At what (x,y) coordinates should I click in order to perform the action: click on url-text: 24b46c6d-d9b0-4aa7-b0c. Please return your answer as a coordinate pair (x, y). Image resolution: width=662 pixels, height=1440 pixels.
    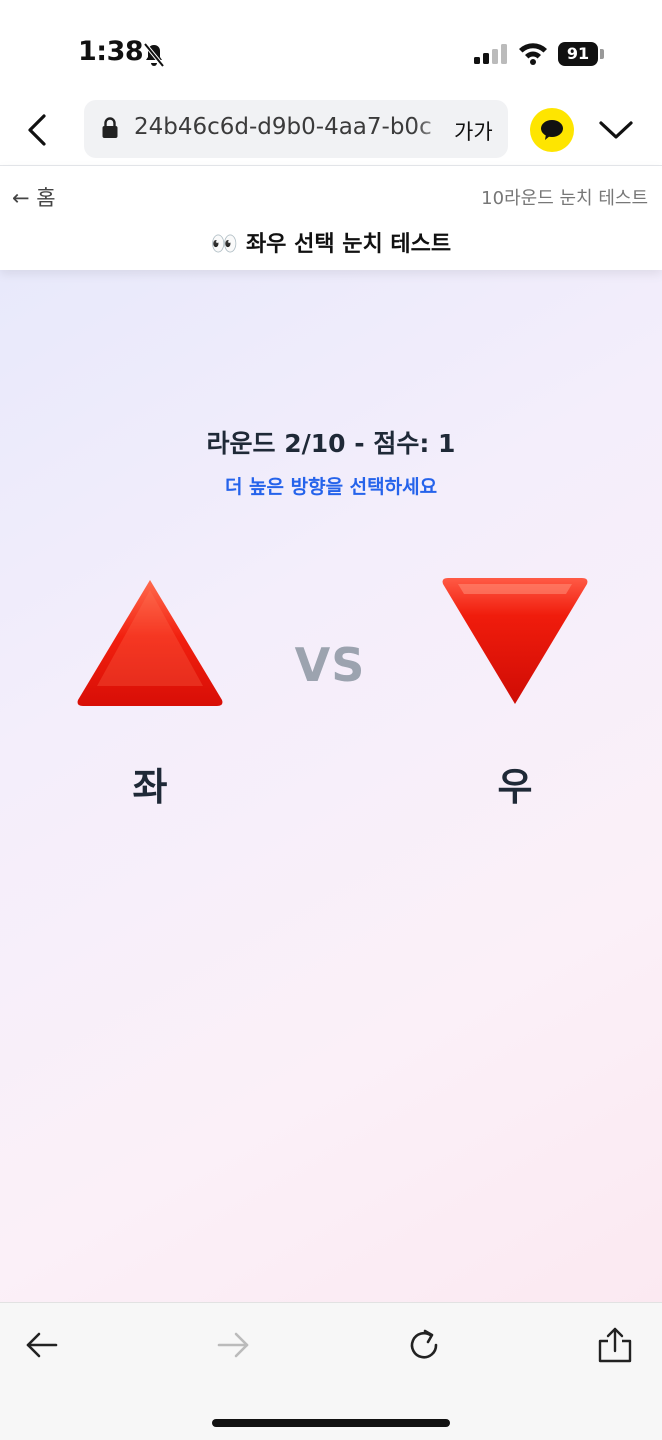
    Looking at the image, I should click on (283, 127).